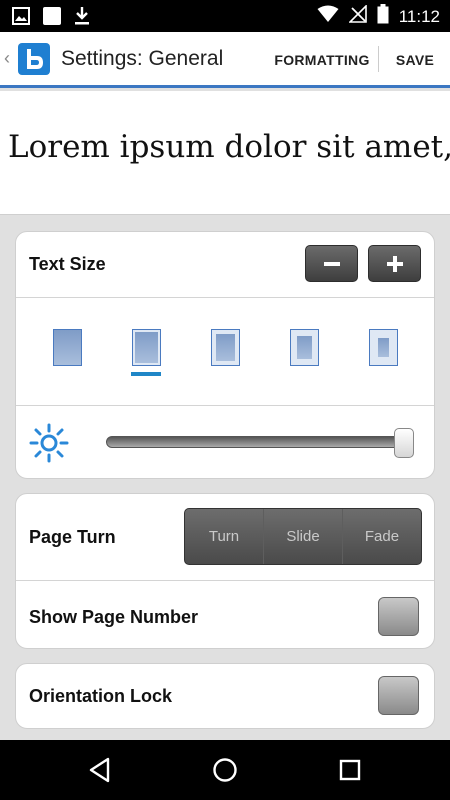 The width and height of the screenshot is (450, 800). I want to click on battery-icon, so click(383, 16).